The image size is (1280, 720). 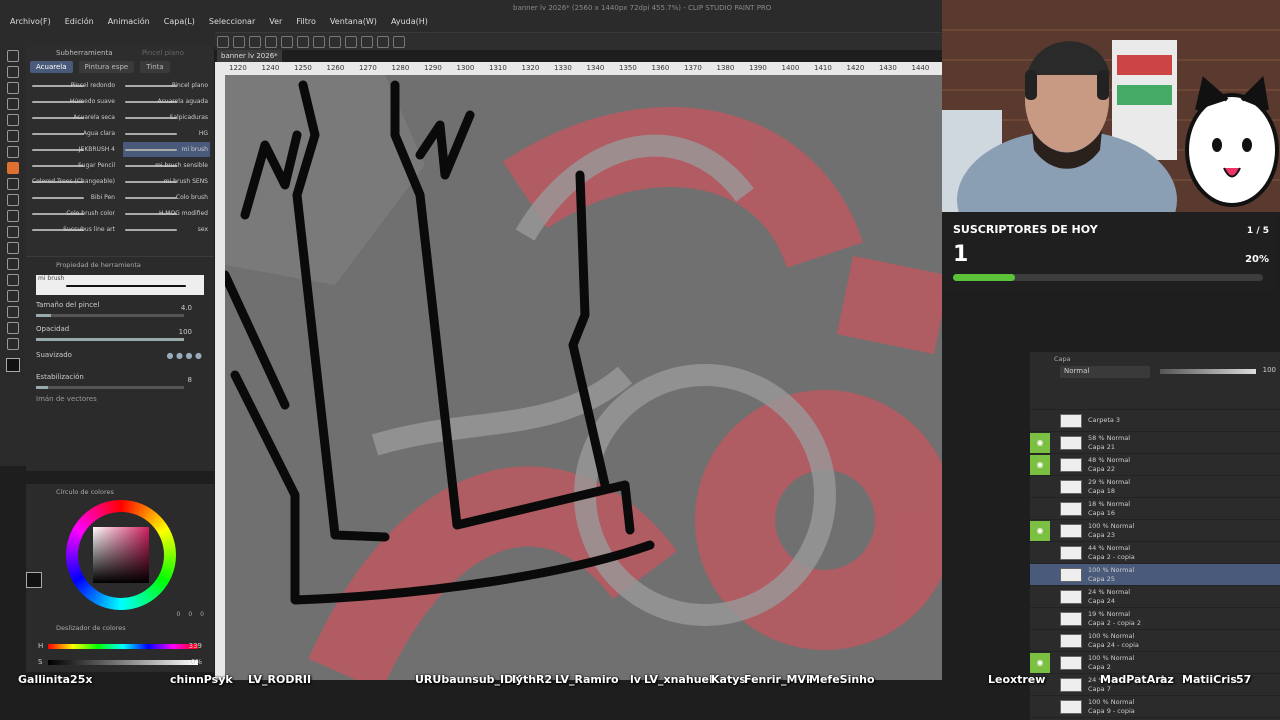 I want to click on vector-magnet-row: Imán de vectores, so click(x=120, y=405).